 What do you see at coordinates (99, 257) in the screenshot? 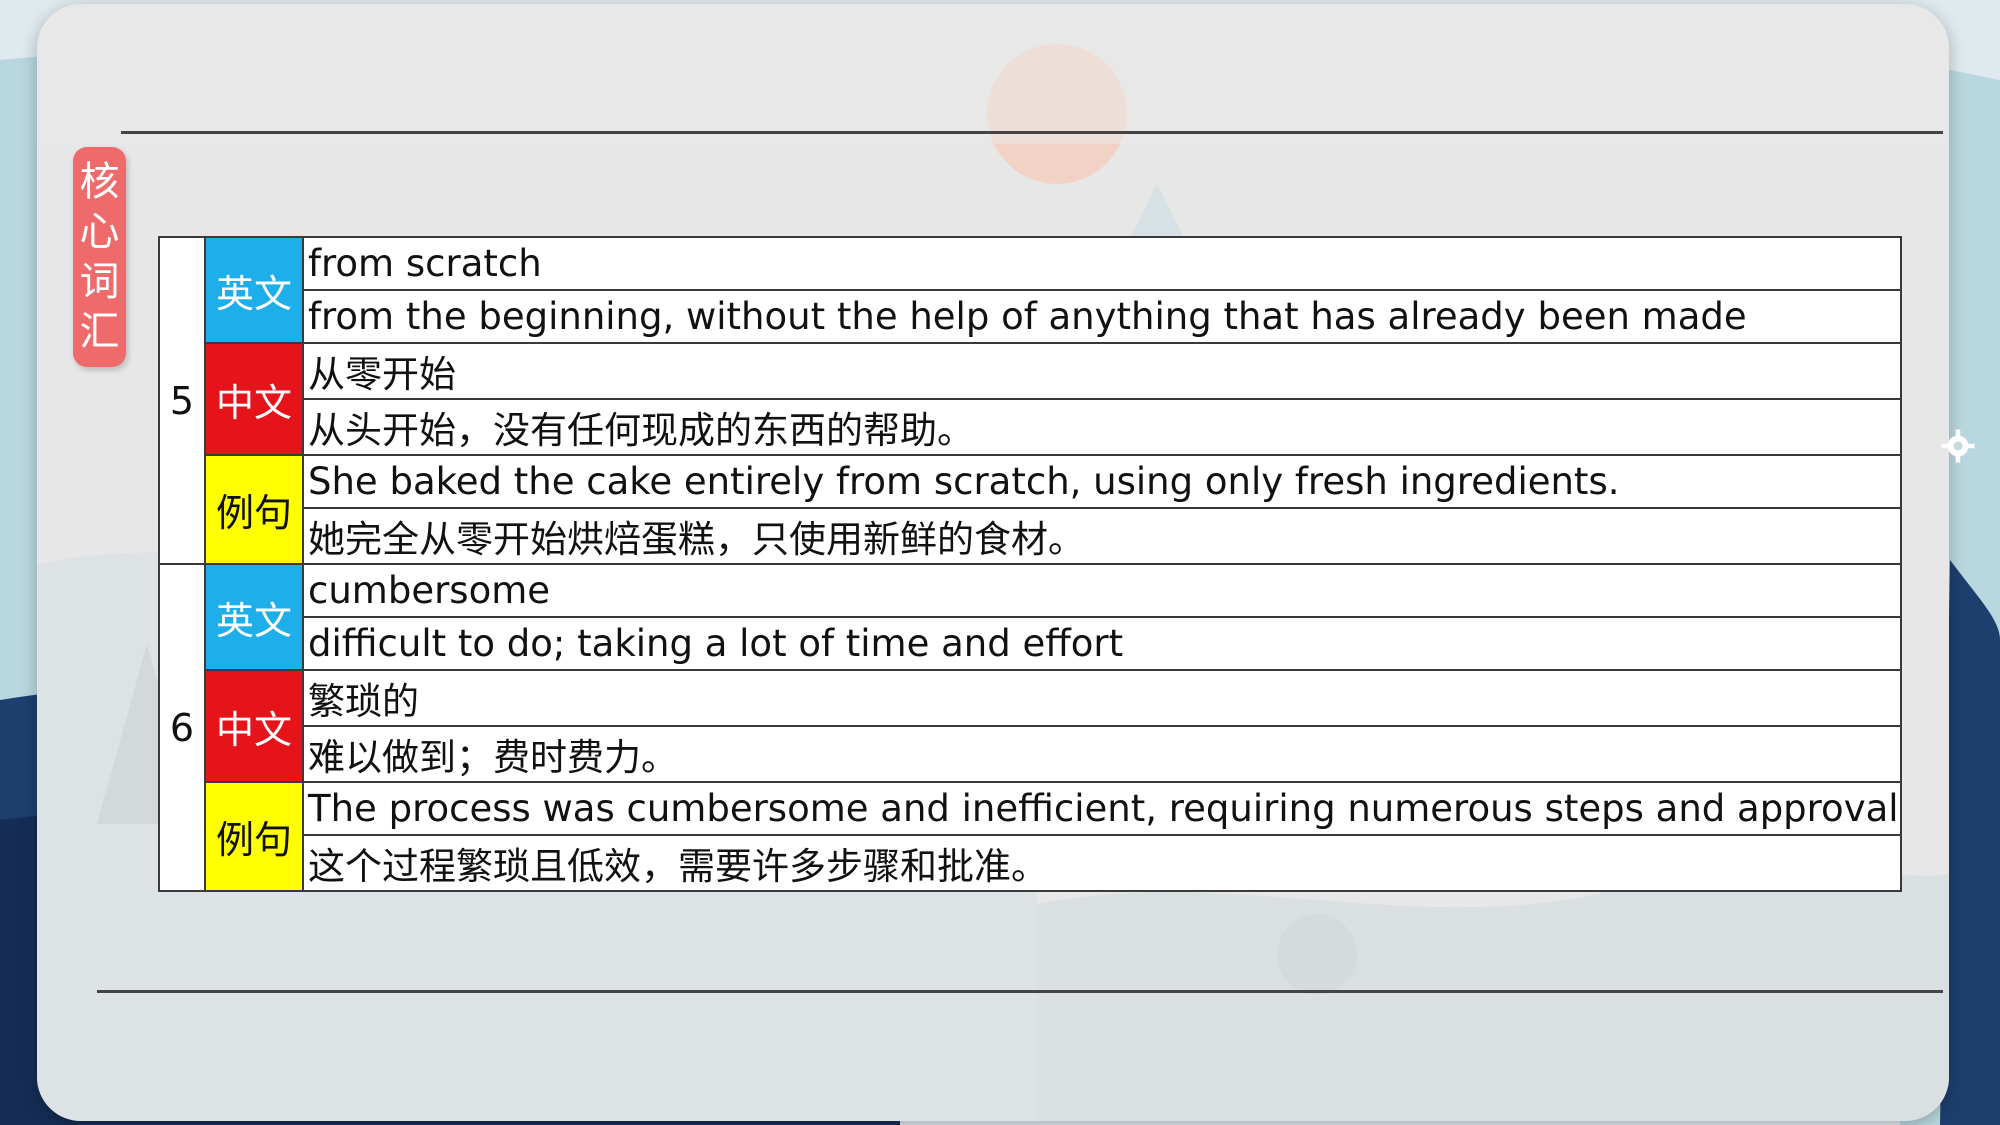
I see `section-label-core-vocabulary: 核 心 词 汇` at bounding box center [99, 257].